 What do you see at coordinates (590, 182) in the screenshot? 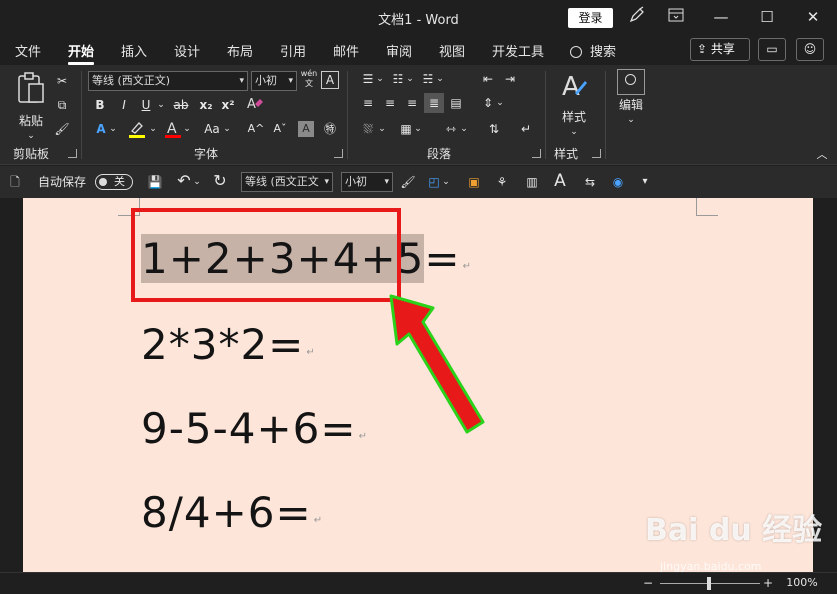
I see `wrap-text-icon: ⇆` at bounding box center [590, 182].